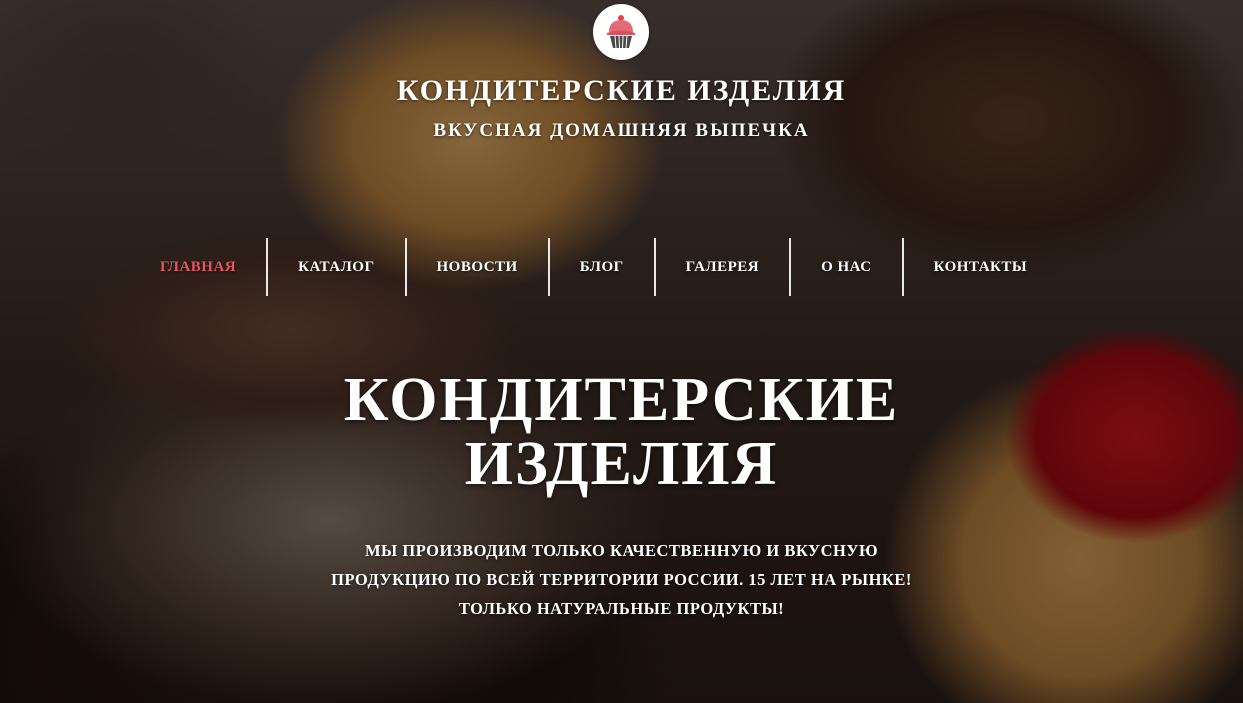 This screenshot has height=703, width=1243. Describe the element at coordinates (621, 464) in the screenshot. I see `hero-title-line-2: ИЗДЕЛИЯ` at that location.